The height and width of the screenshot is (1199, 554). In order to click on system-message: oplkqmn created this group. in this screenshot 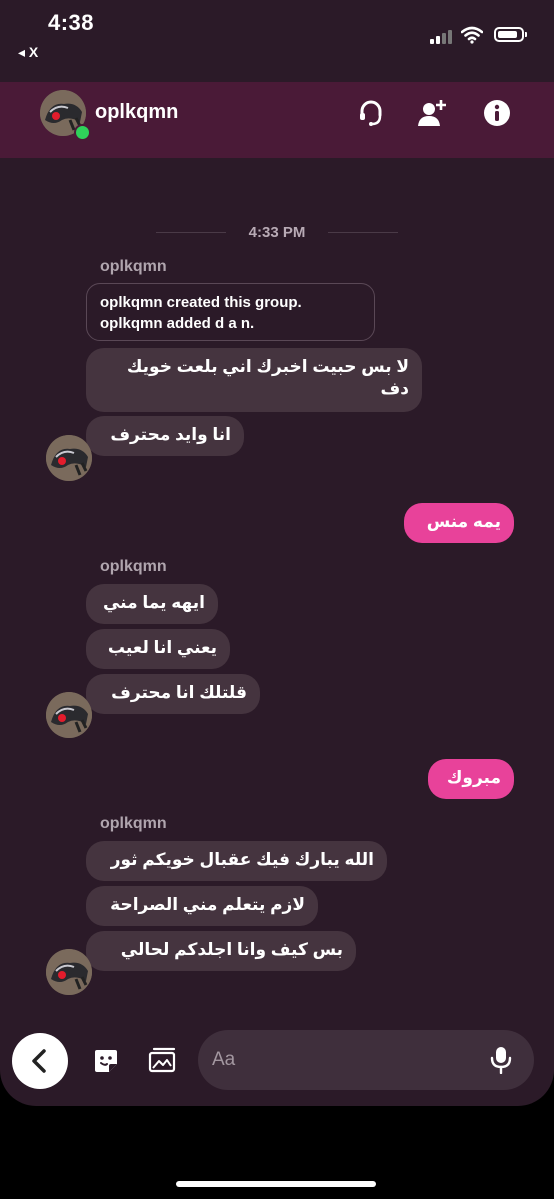, I will do `click(201, 302)`.